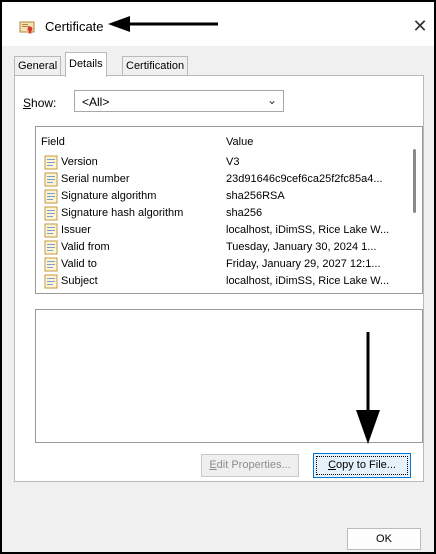 Image resolution: width=436 pixels, height=554 pixels. What do you see at coordinates (79, 281) in the screenshot?
I see `field-name: Subject` at bounding box center [79, 281].